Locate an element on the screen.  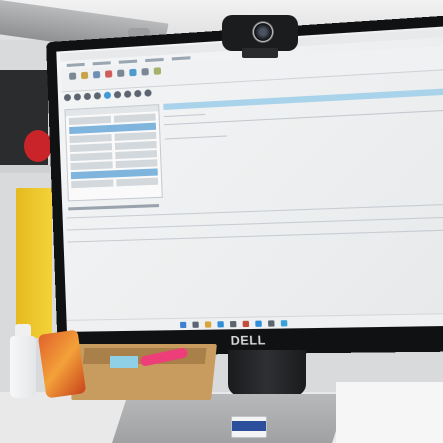
tree-panel is located at coordinates (113, 152).